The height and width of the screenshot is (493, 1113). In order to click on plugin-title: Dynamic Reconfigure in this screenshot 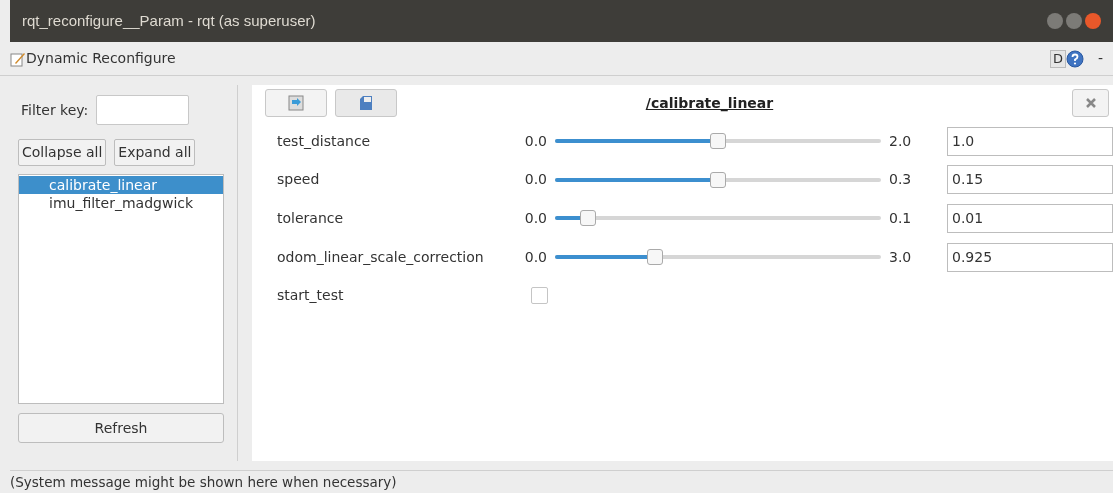, I will do `click(101, 58)`.